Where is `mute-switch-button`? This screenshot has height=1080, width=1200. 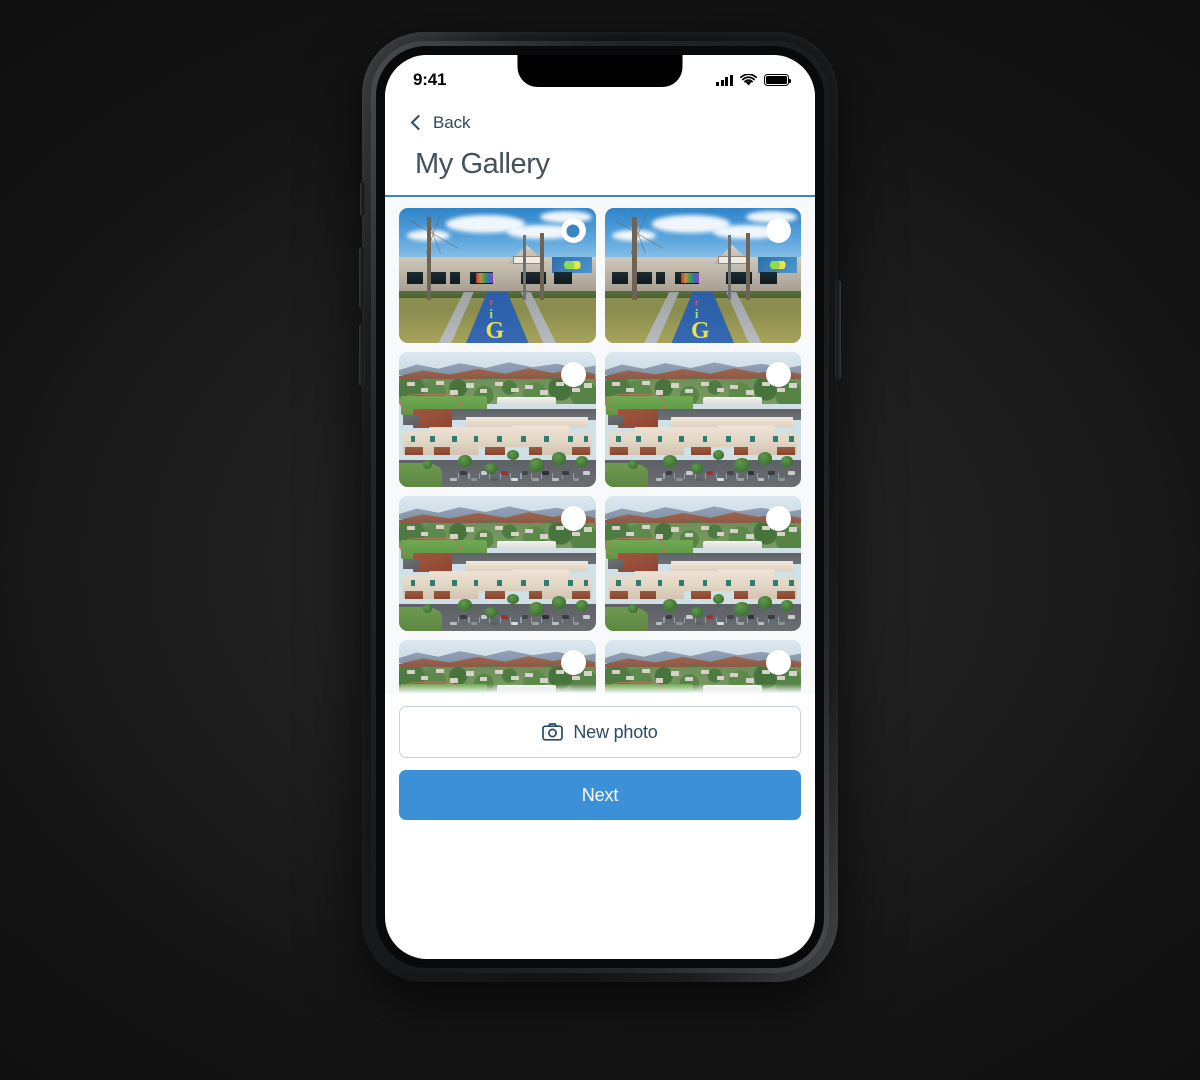
mute-switch-button is located at coordinates (362, 199).